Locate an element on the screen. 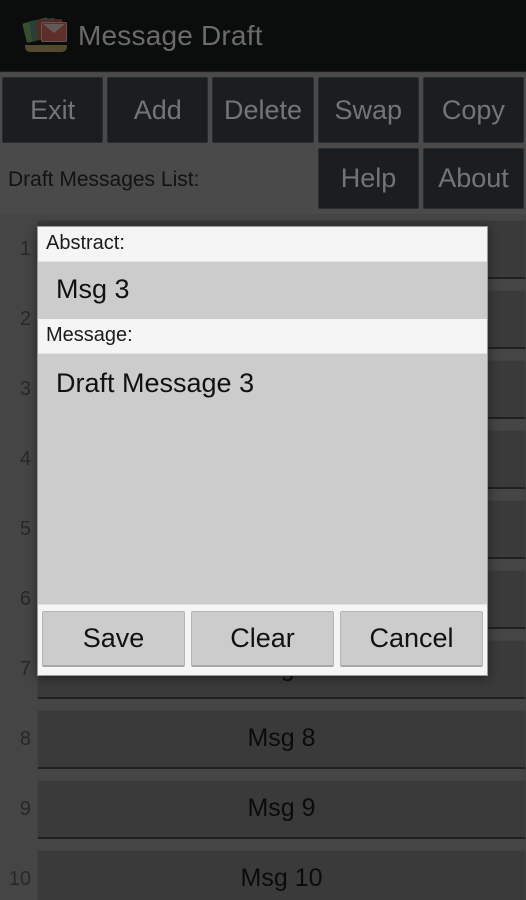 This screenshot has height=900, width=526. delete-button: Delete is located at coordinates (263, 110).